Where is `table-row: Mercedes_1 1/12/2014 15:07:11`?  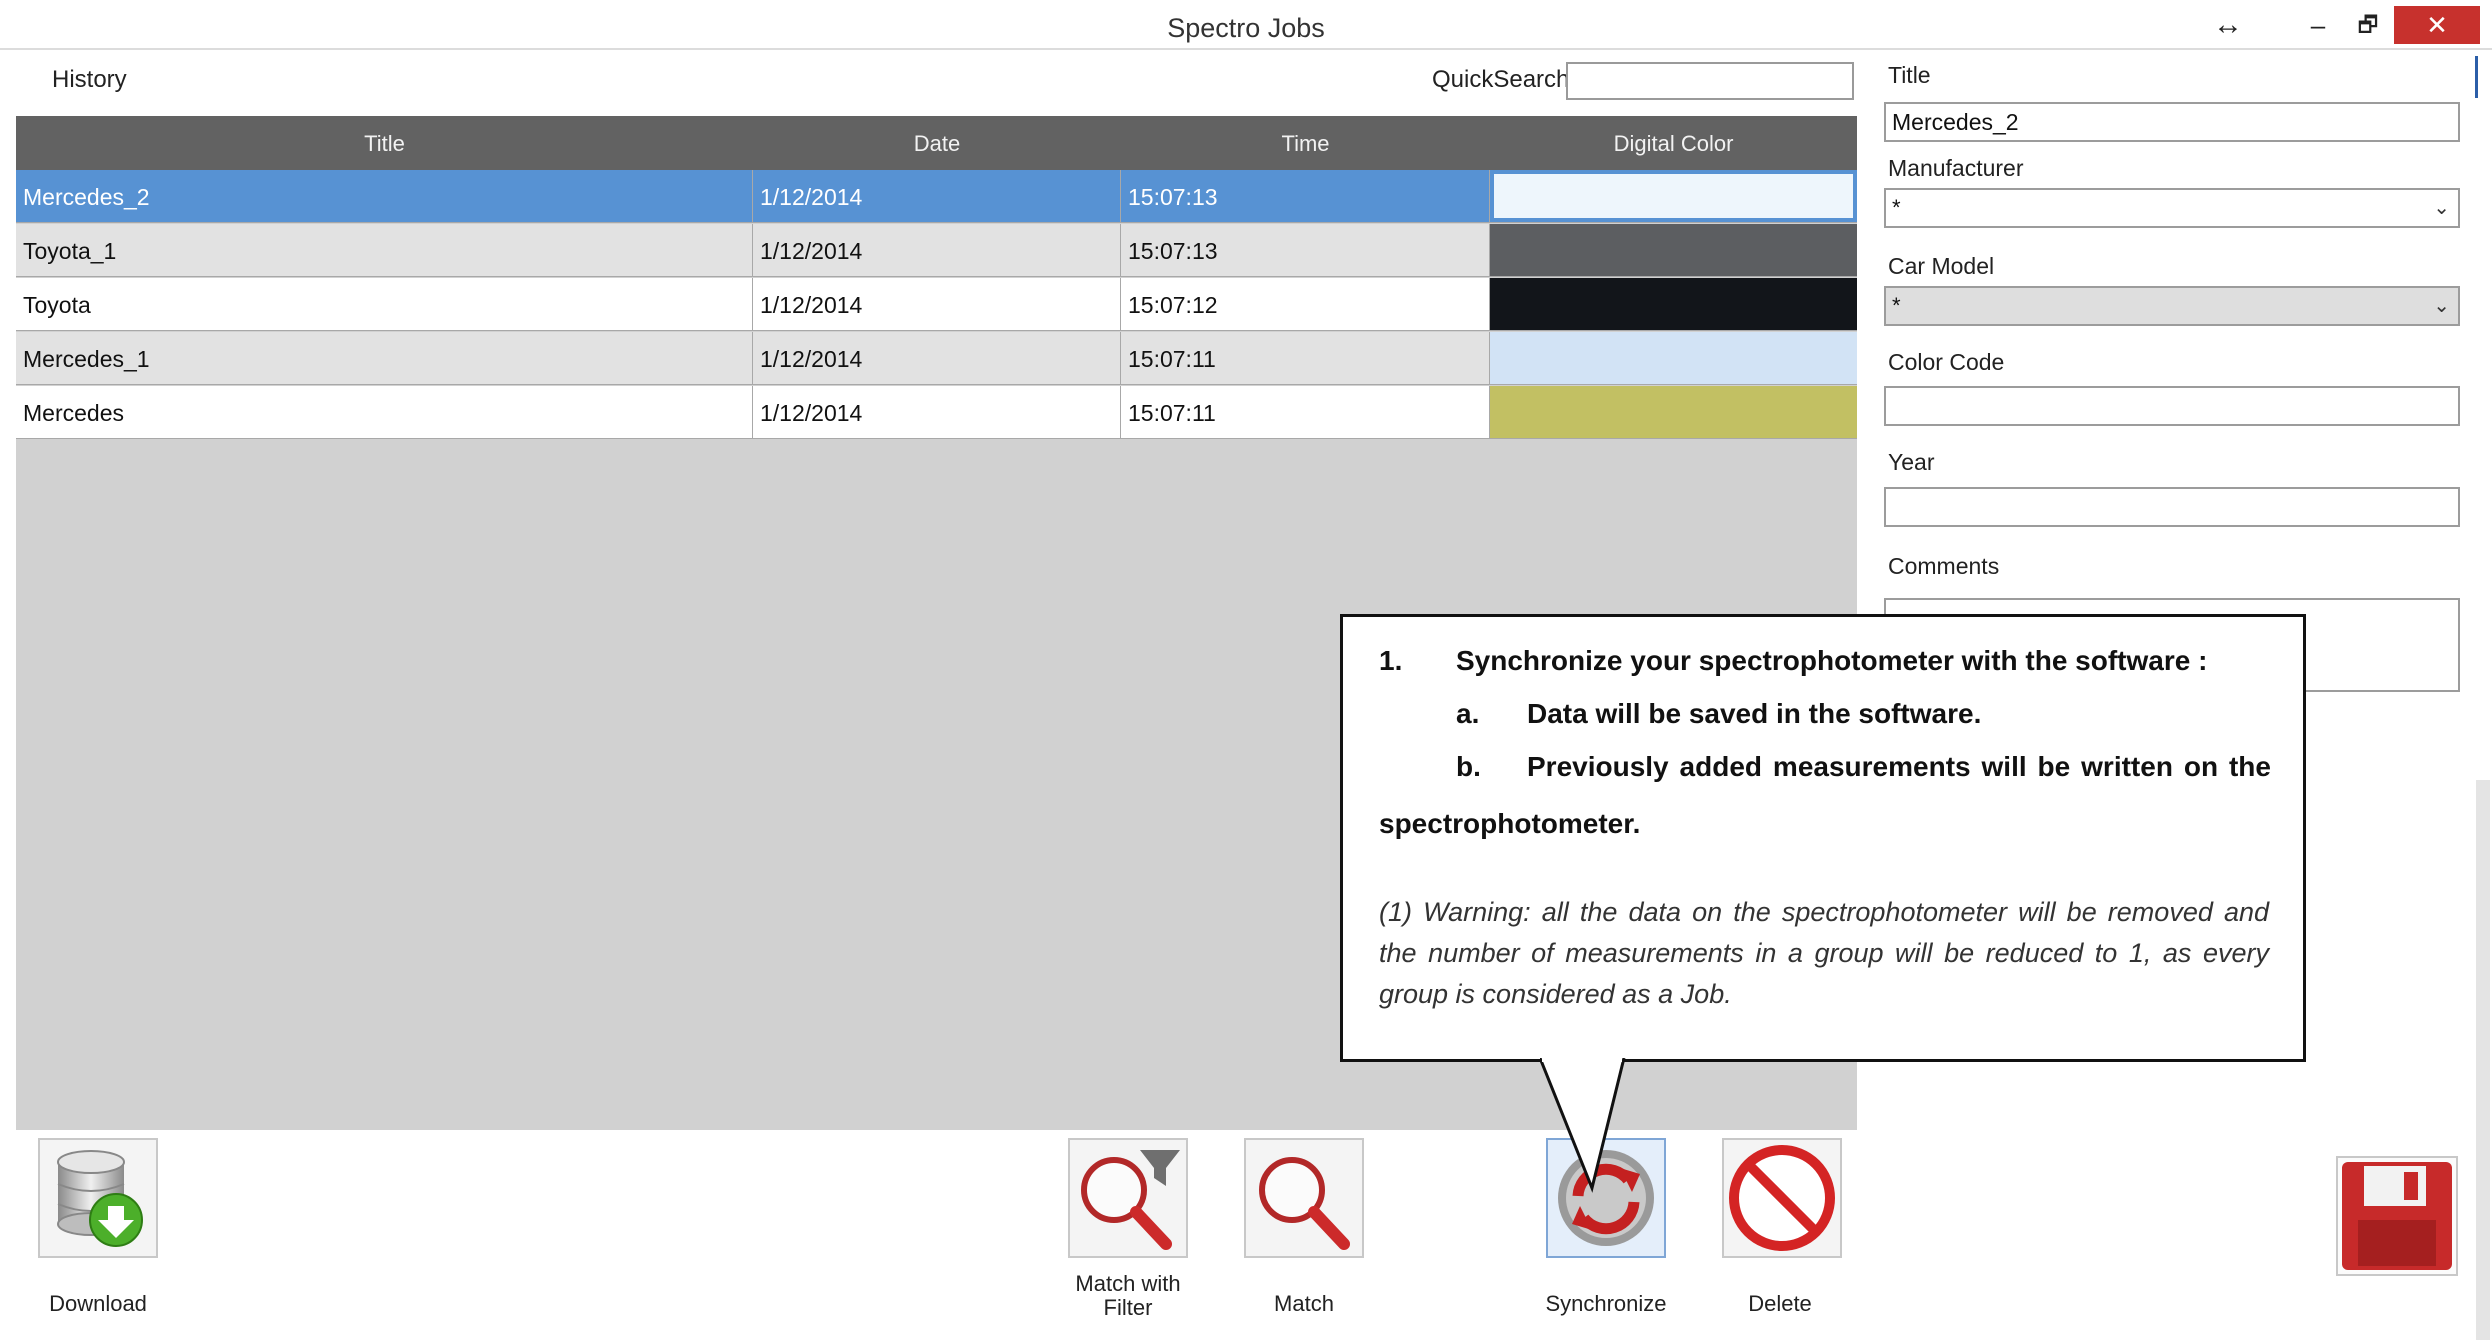
table-row: Mercedes_1 1/12/2014 15:07:11 is located at coordinates (936, 358).